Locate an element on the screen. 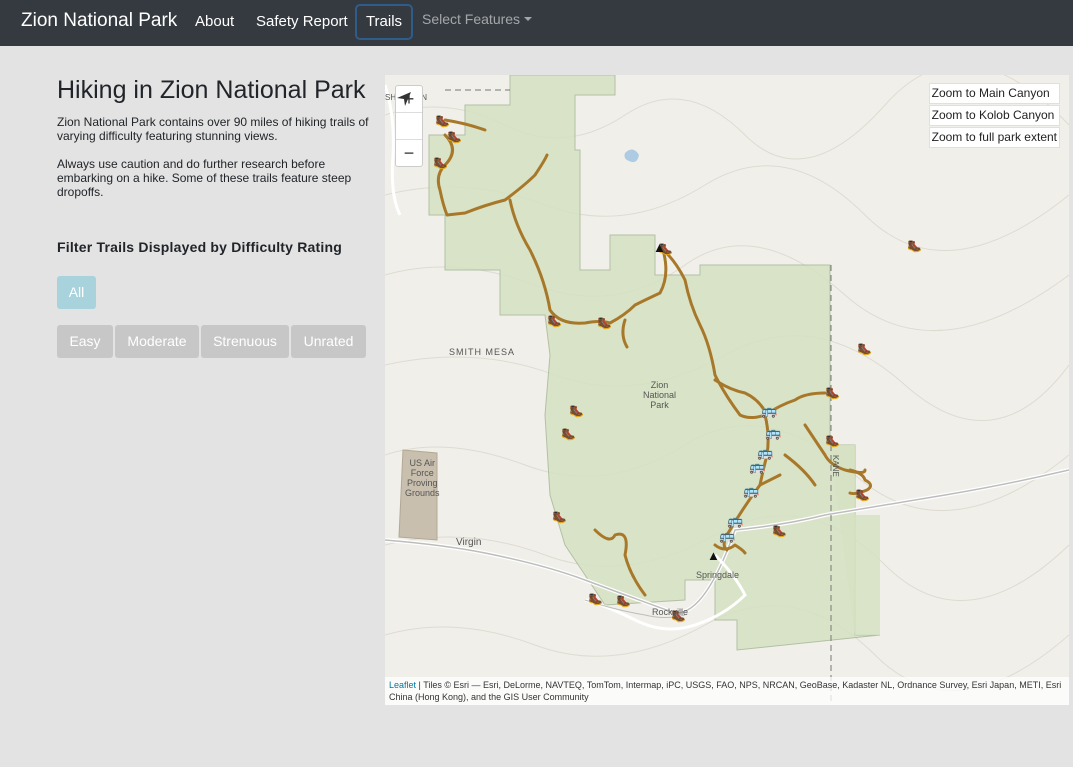 The height and width of the screenshot is (767, 1073). filter-easy-button: Easy is located at coordinates (85, 341).